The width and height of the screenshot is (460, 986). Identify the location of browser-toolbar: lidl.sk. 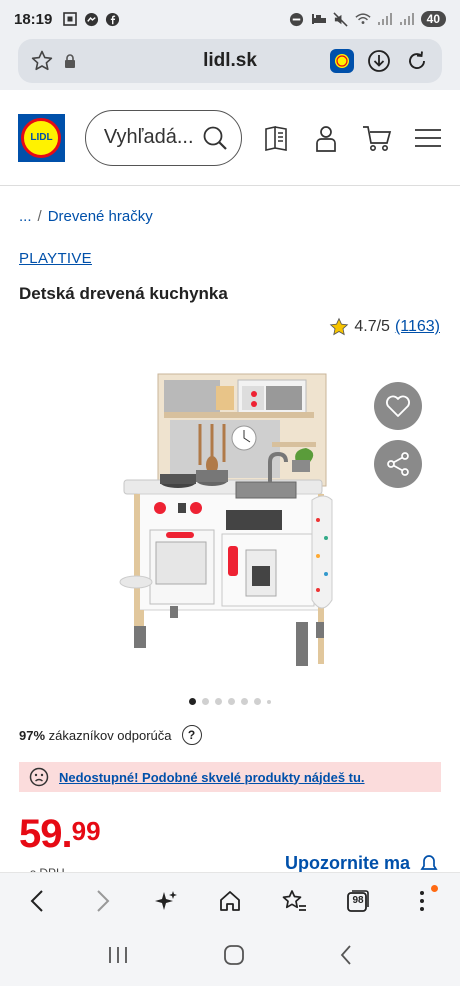
(230, 64).